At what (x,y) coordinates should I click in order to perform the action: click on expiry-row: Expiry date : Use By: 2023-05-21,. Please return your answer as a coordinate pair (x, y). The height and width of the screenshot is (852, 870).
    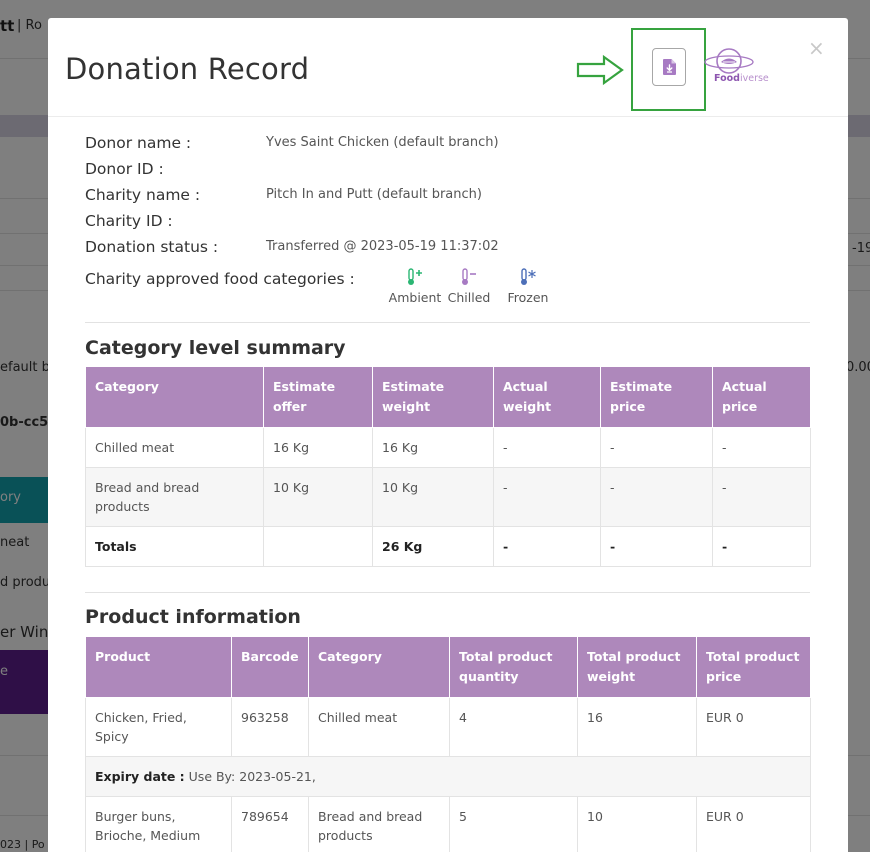
    Looking at the image, I should click on (448, 776).